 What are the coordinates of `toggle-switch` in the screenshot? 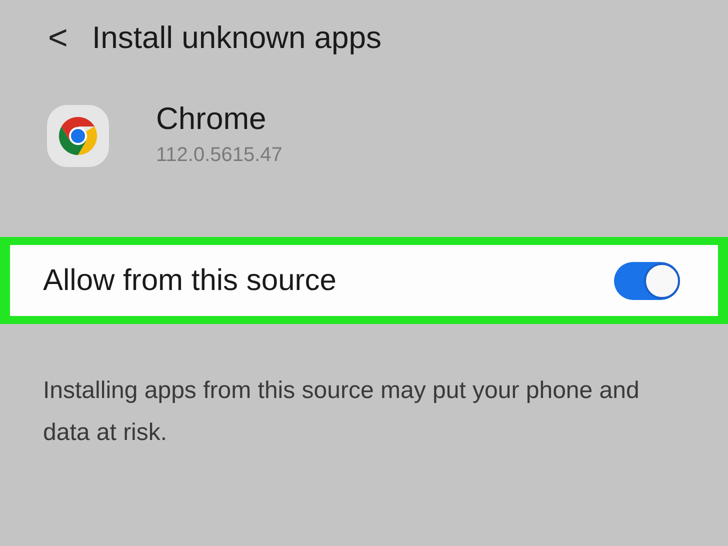 It's located at (647, 281).